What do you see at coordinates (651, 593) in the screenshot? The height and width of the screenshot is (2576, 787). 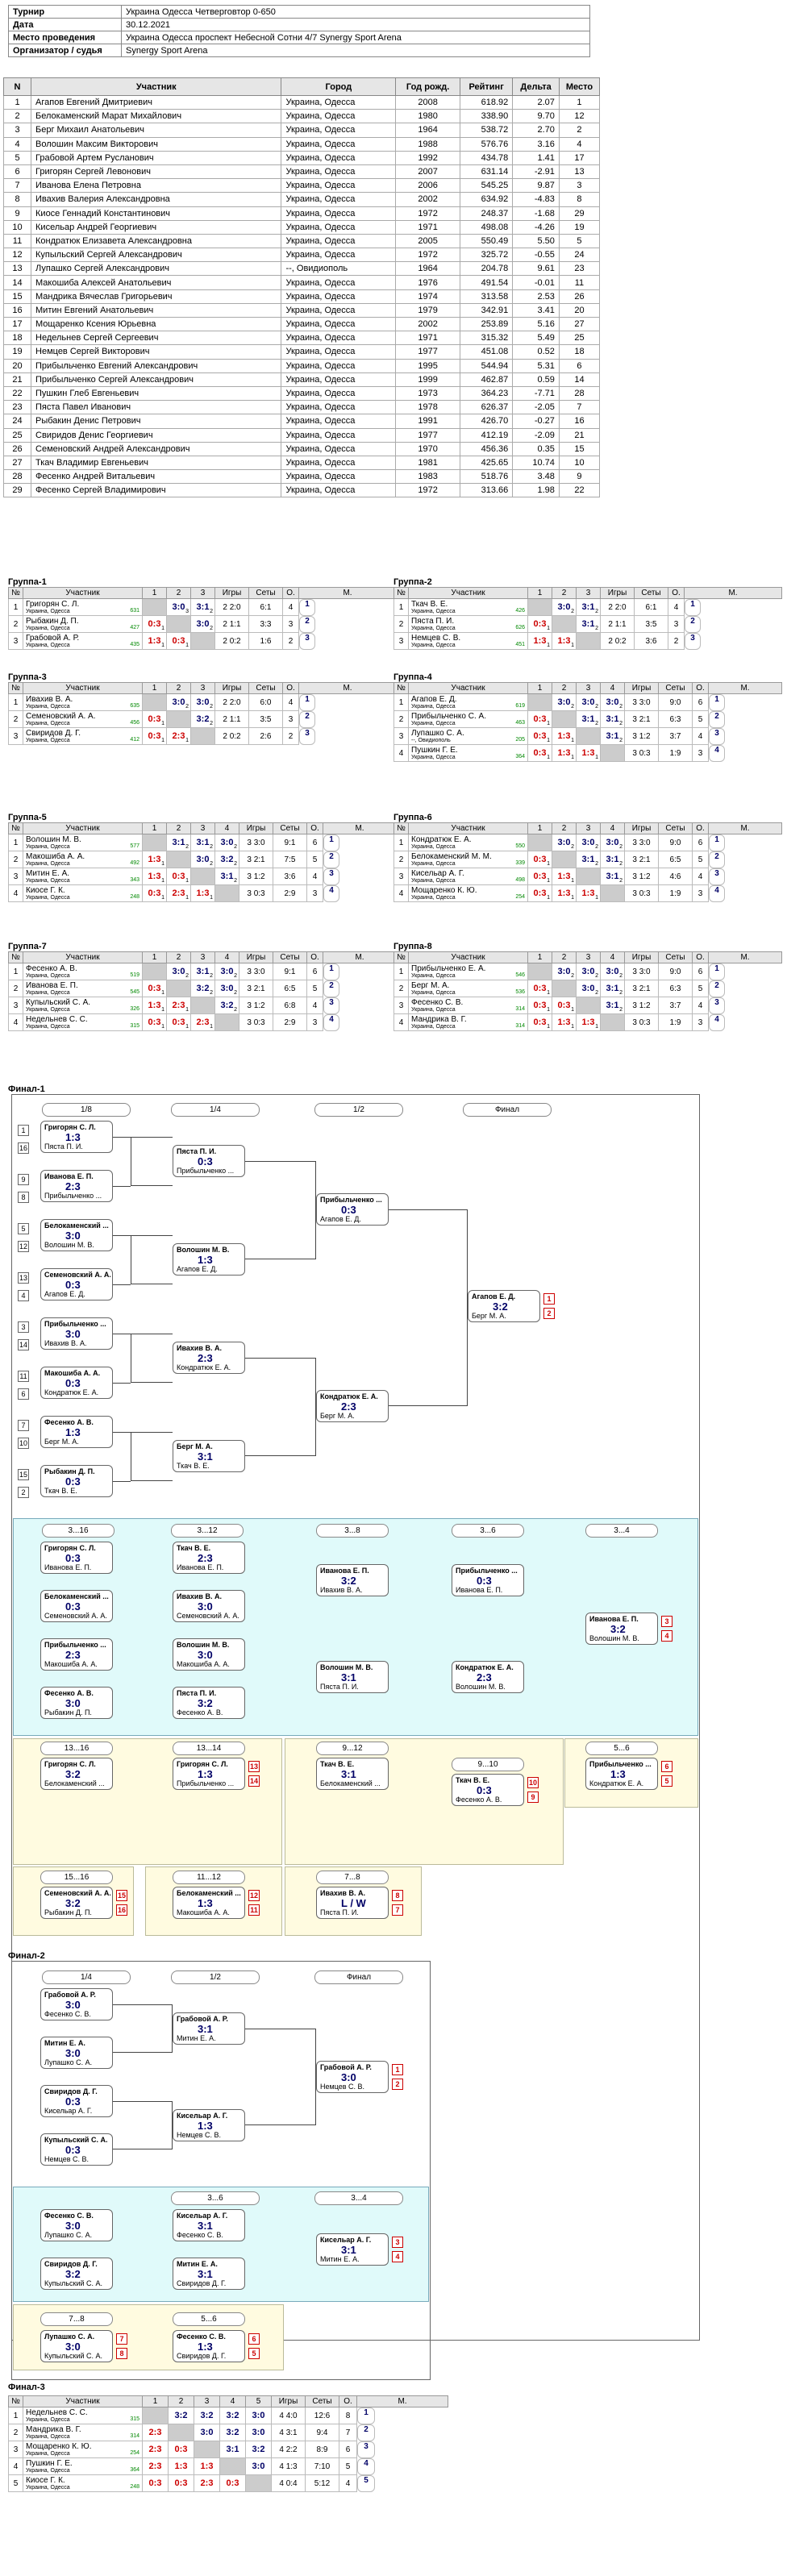 I see `column-header: Сеты` at bounding box center [651, 593].